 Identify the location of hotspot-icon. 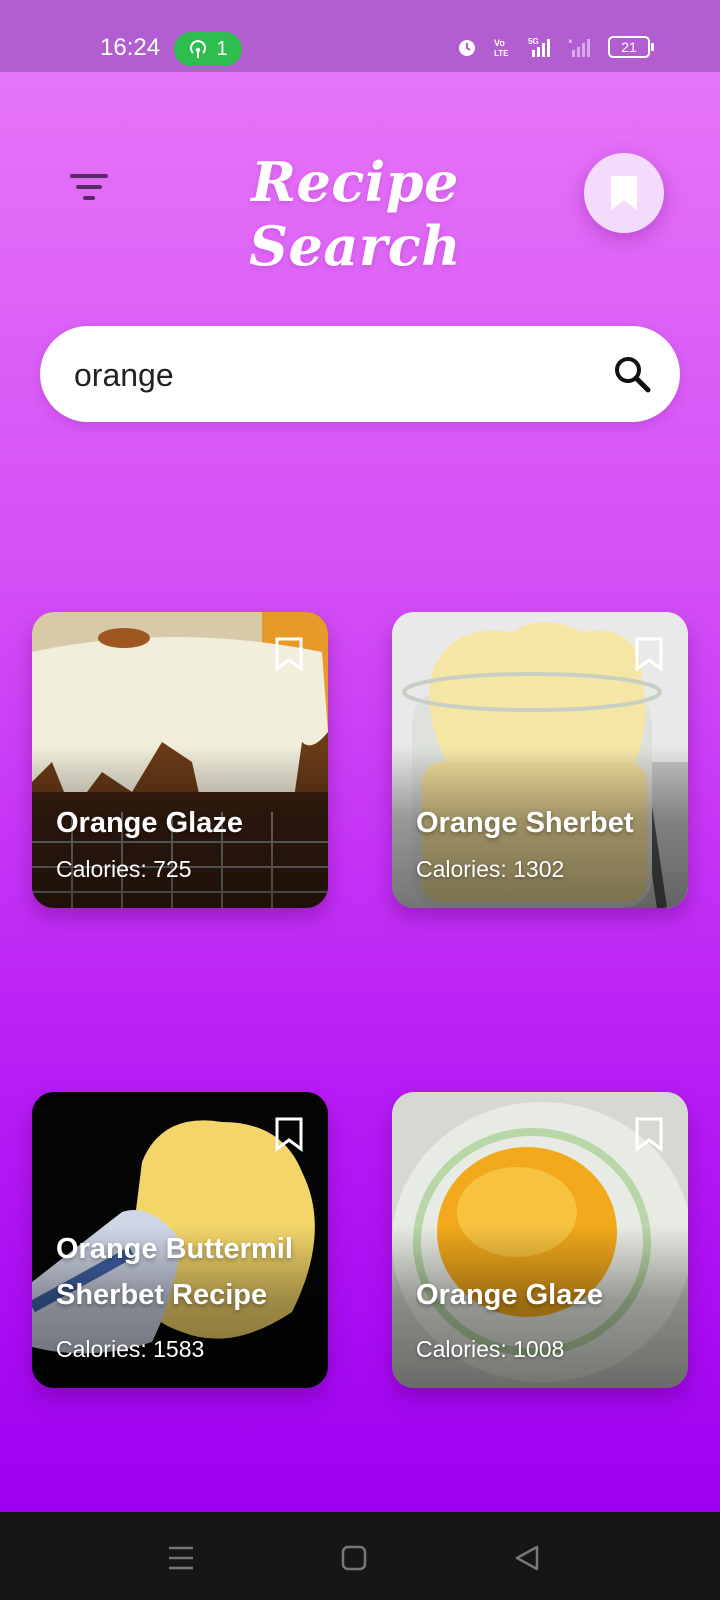
(198, 49).